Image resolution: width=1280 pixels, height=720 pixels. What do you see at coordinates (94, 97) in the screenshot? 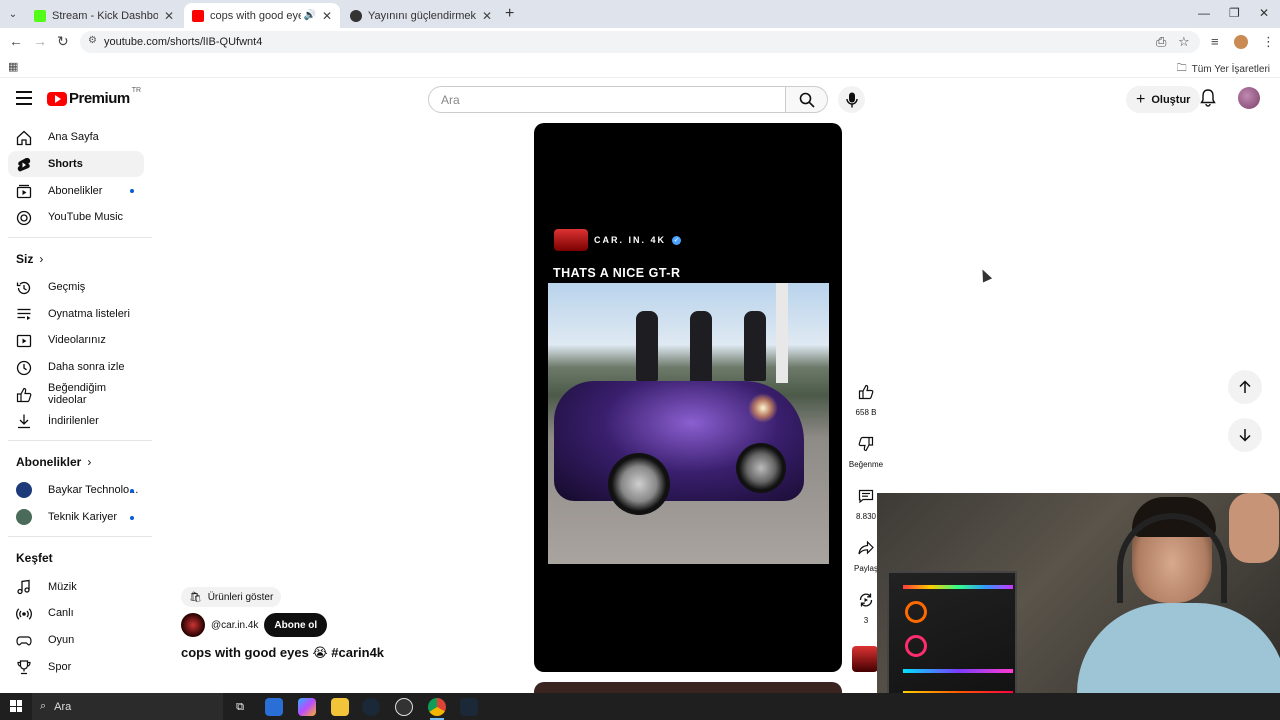
I see `youtube-premium-logo: Premium TR` at bounding box center [94, 97].